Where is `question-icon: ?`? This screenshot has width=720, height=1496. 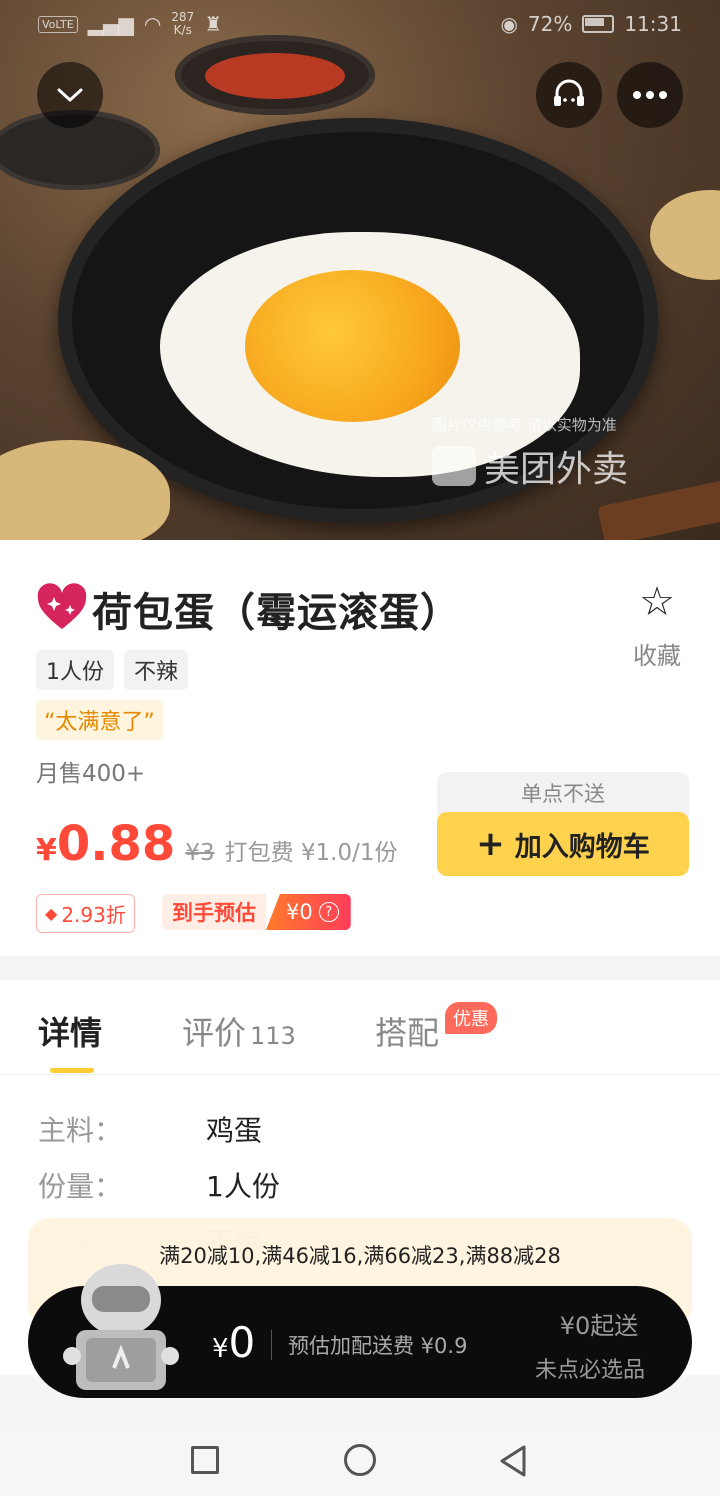
question-icon: ? is located at coordinates (328, 912).